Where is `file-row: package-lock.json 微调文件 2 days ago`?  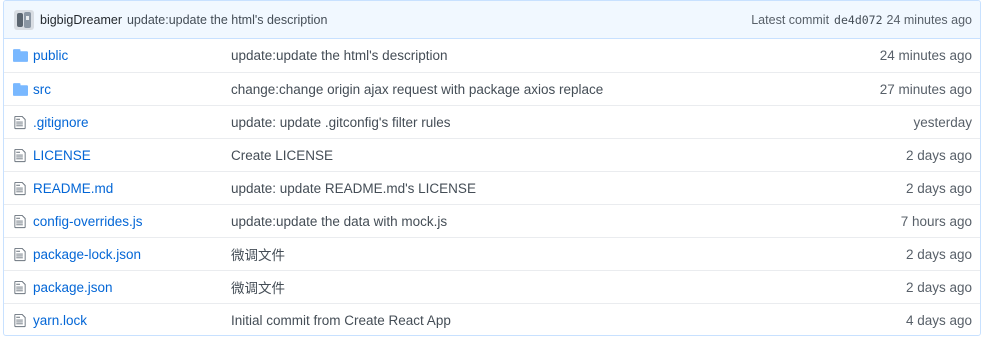 file-row: package-lock.json 微调文件 2 days ago is located at coordinates (492, 253).